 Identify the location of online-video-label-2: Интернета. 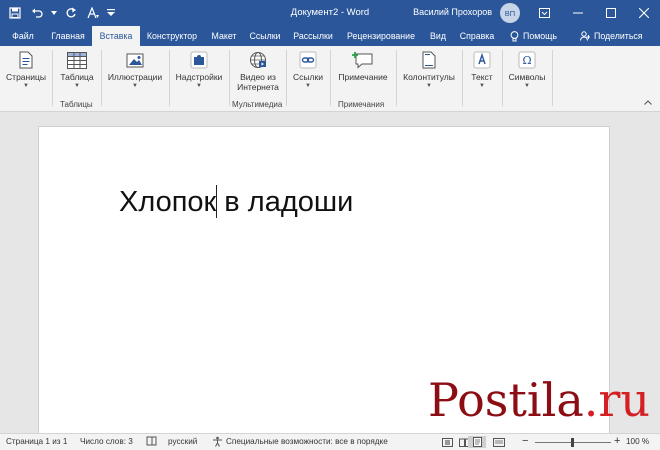
(258, 87).